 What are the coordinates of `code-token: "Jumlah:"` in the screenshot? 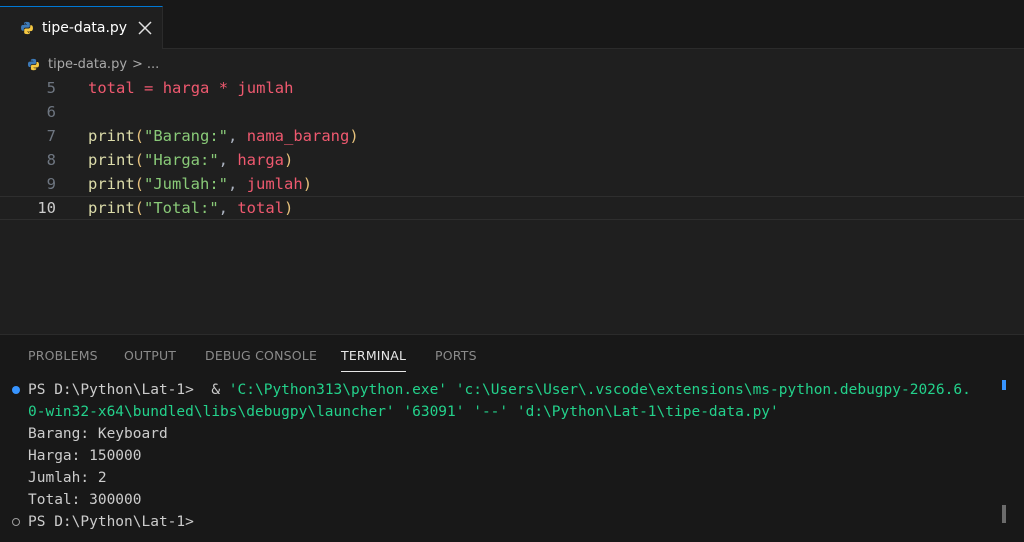 It's located at (186, 184).